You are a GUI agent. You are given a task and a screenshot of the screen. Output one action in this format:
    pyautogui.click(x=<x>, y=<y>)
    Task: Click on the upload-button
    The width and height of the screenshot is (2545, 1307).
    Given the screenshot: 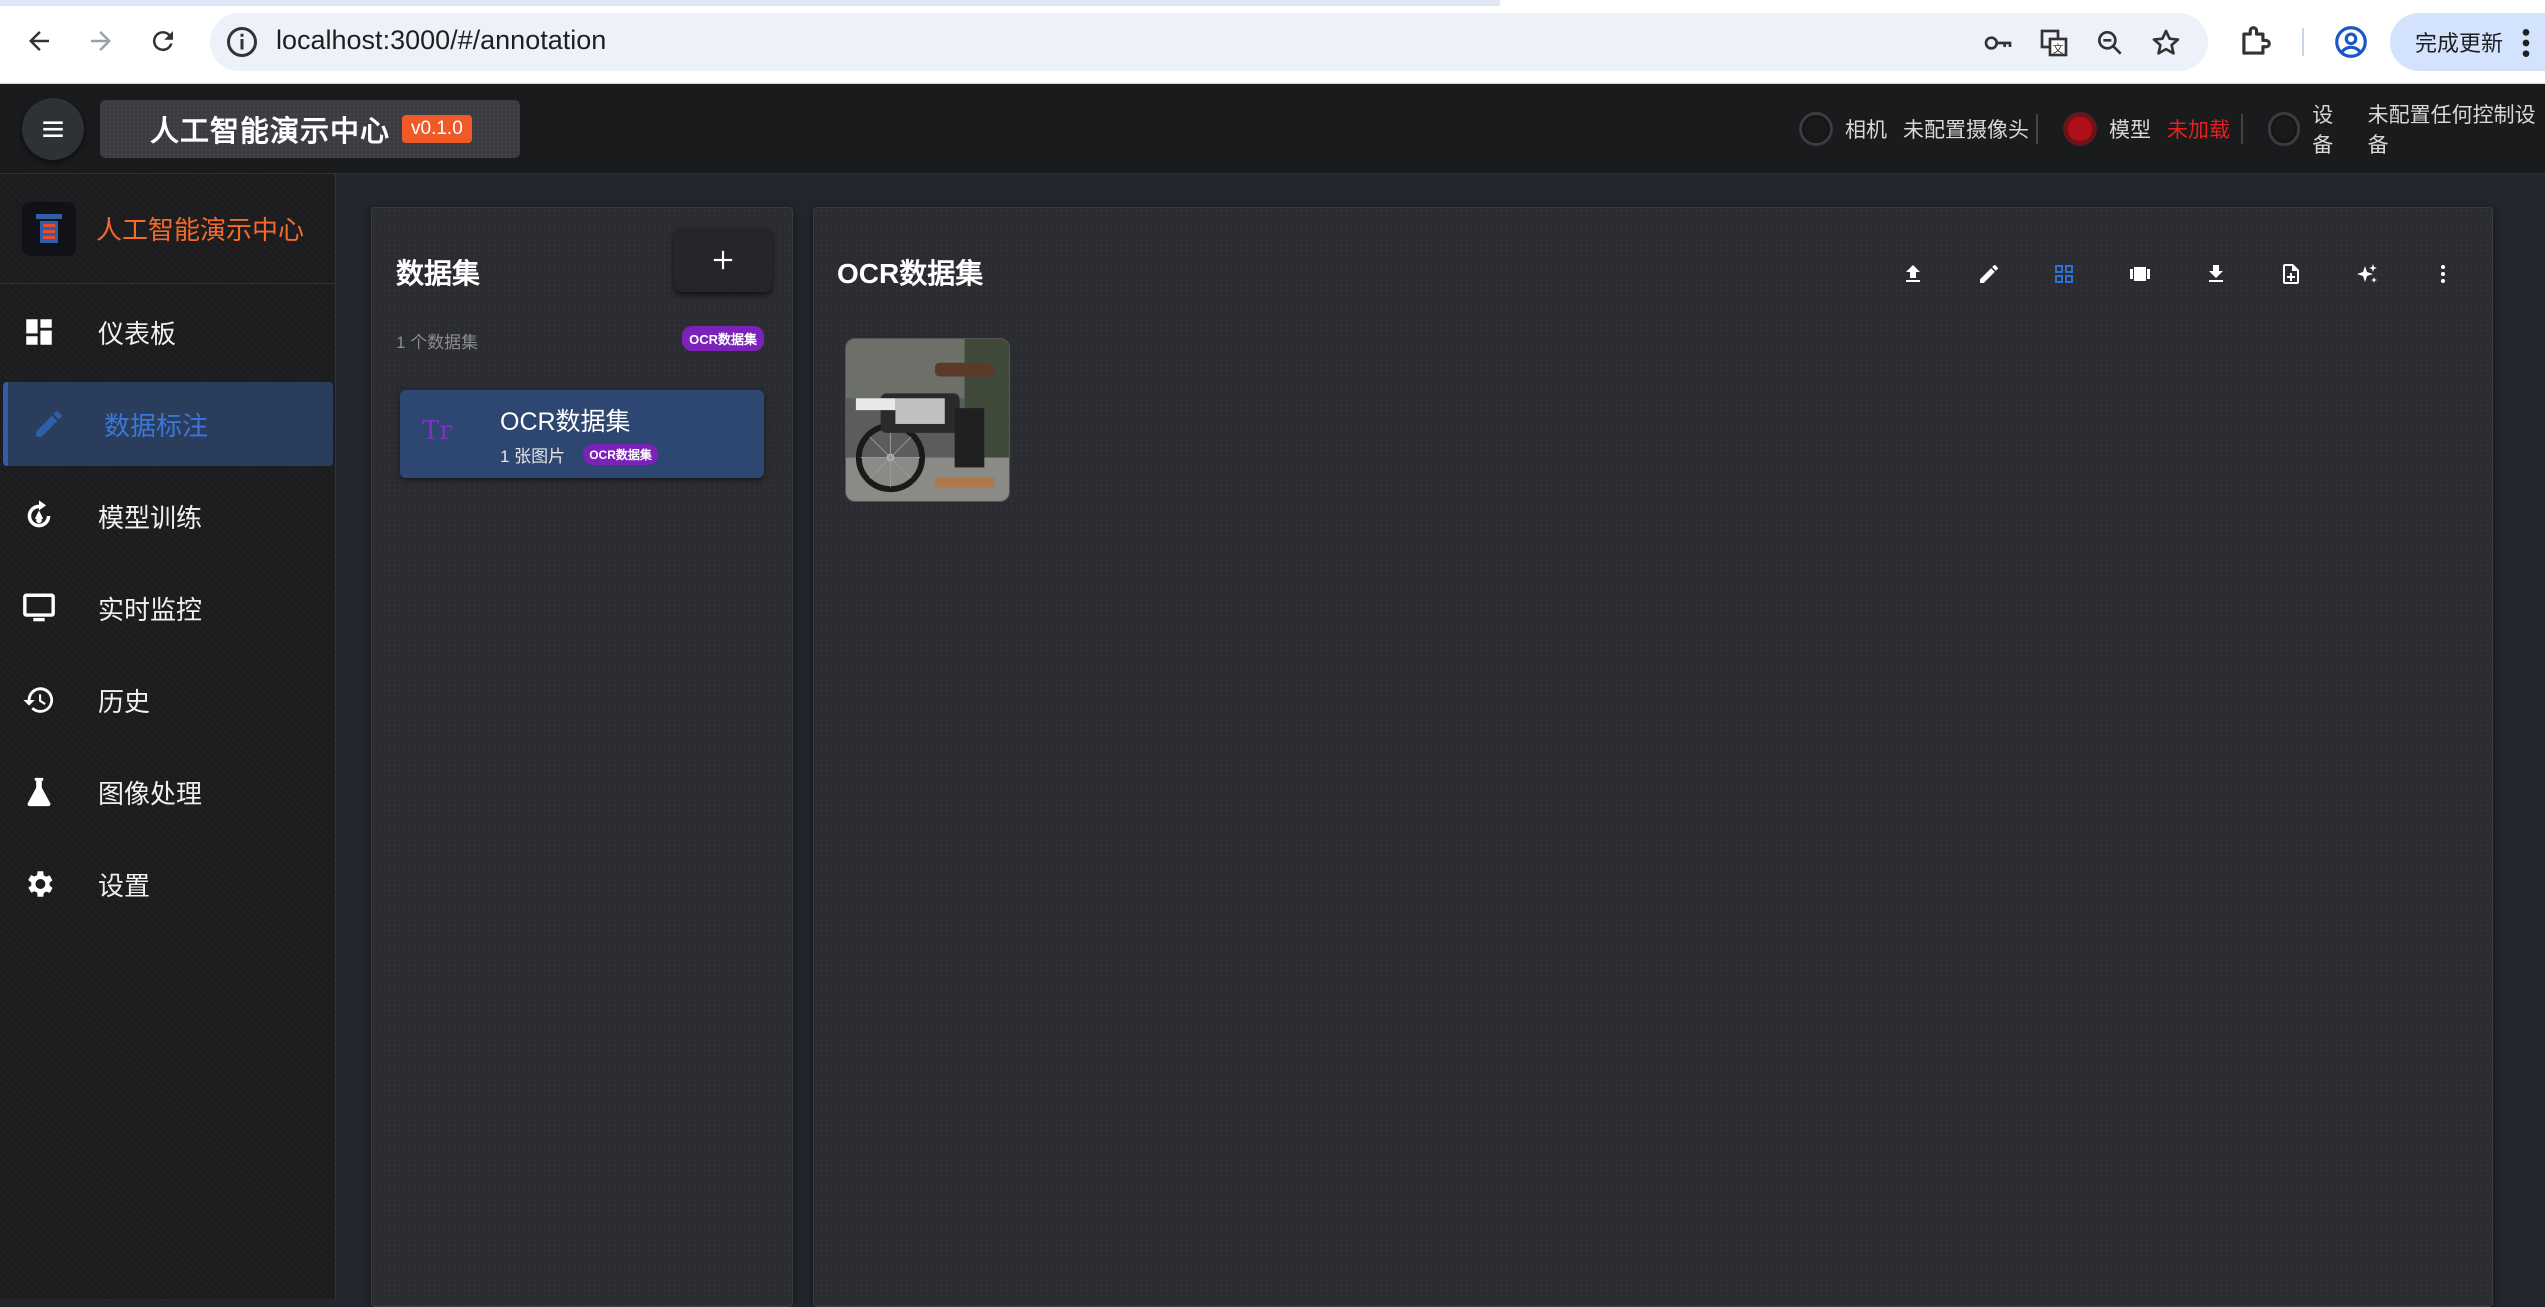 What is the action you would take?
    pyautogui.click(x=1913, y=274)
    